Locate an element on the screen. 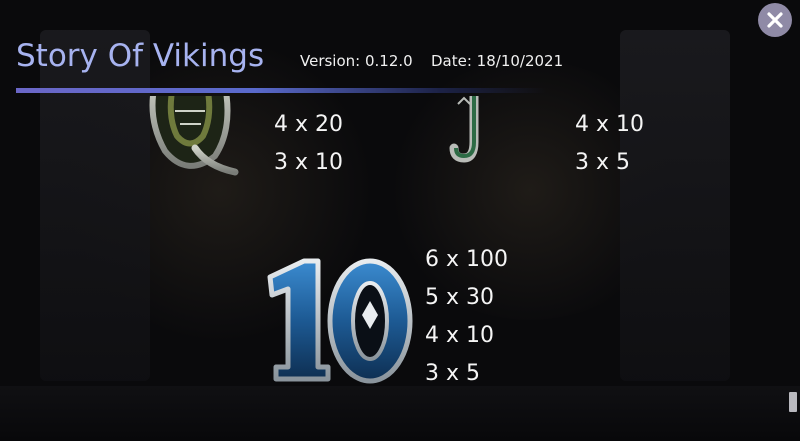 The image size is (800, 441). title-underline is located at coordinates (281, 90).